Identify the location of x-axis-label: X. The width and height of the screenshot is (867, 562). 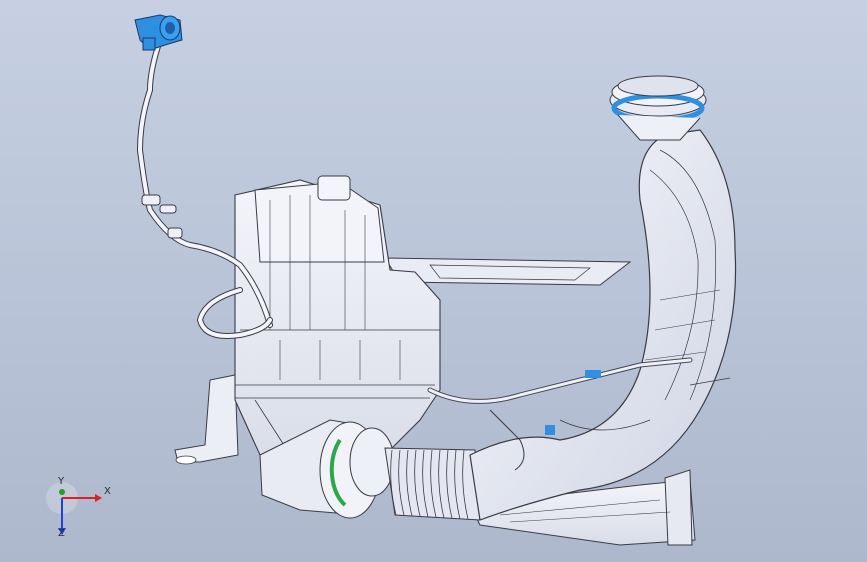
(107, 491).